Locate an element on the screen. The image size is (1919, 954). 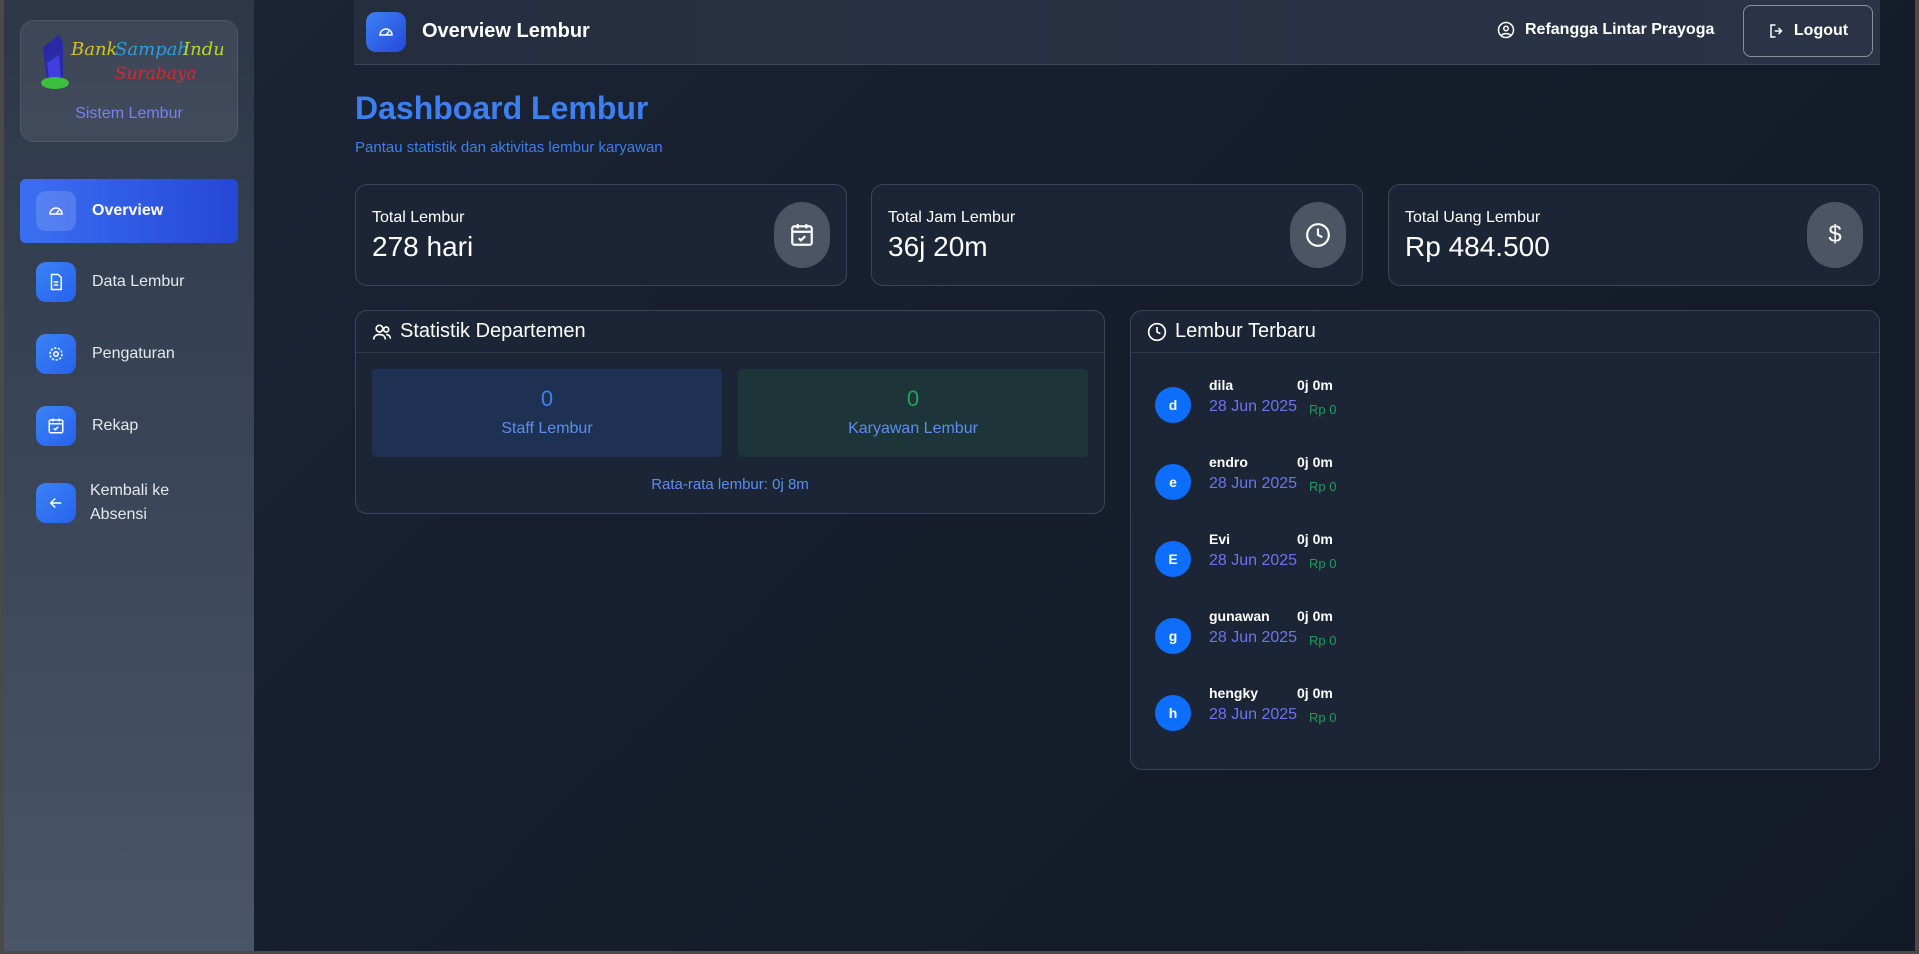
recent-name: endro is located at coordinates (1228, 462).